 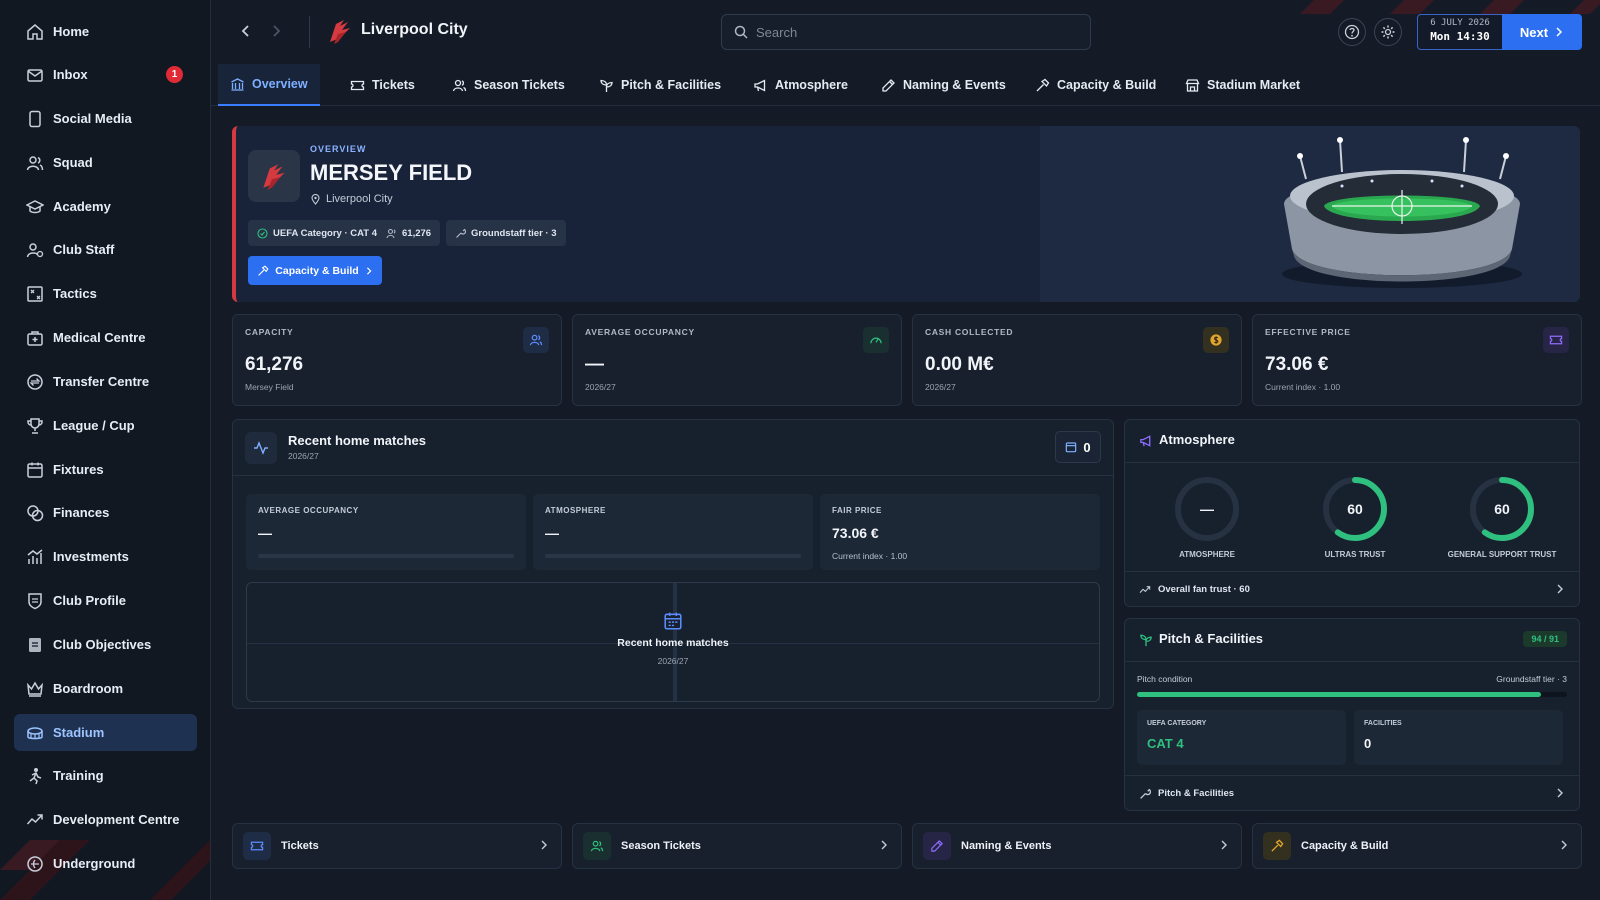 What do you see at coordinates (35, 425) in the screenshot?
I see `trophy-icon` at bounding box center [35, 425].